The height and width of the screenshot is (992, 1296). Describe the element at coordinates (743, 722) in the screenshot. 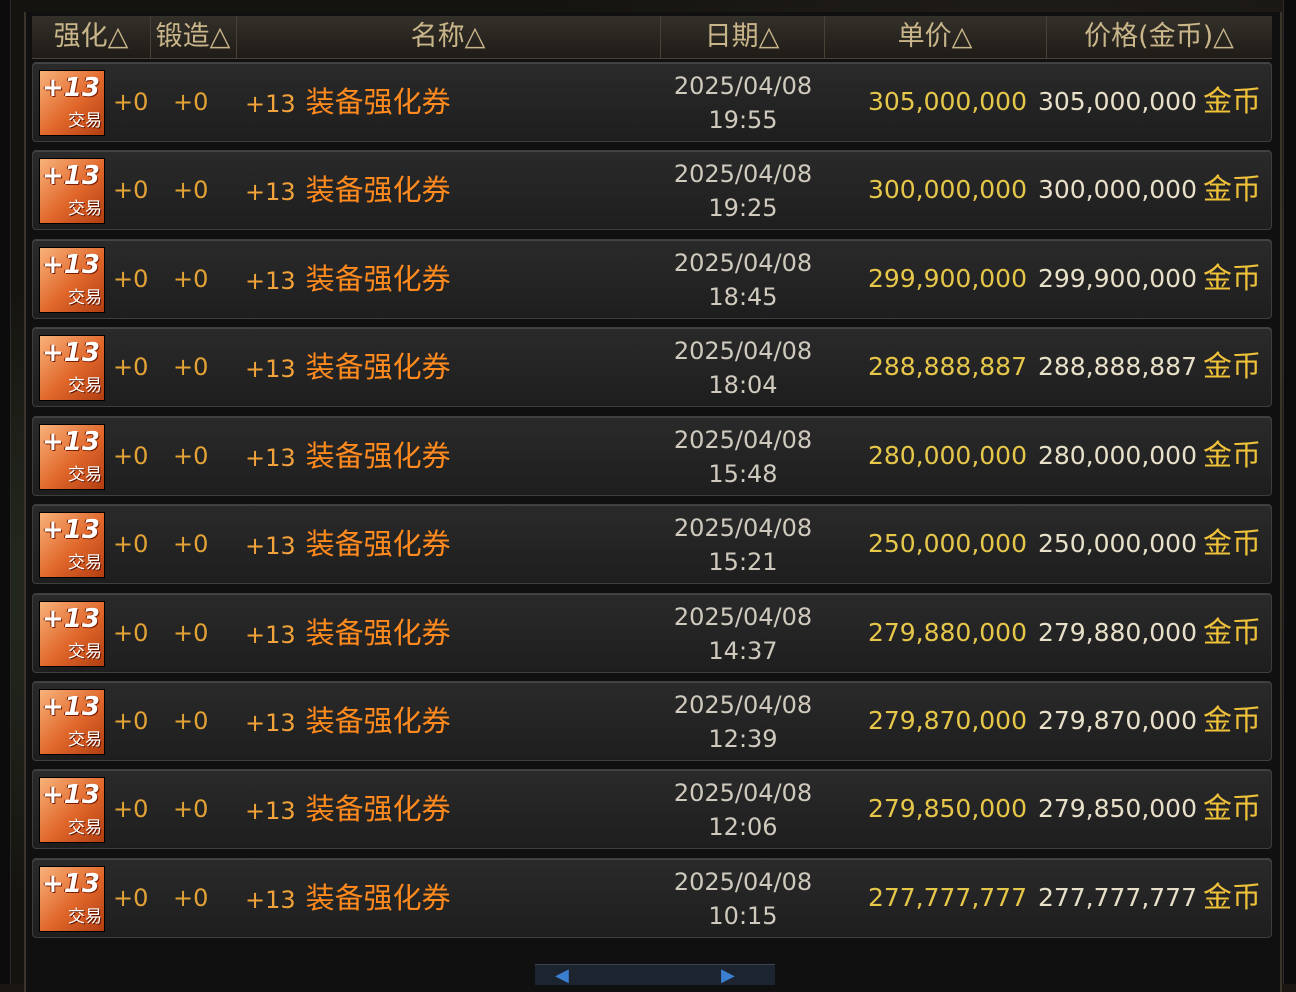

I see `sale-datetime: 2025/04/08 12:39` at that location.